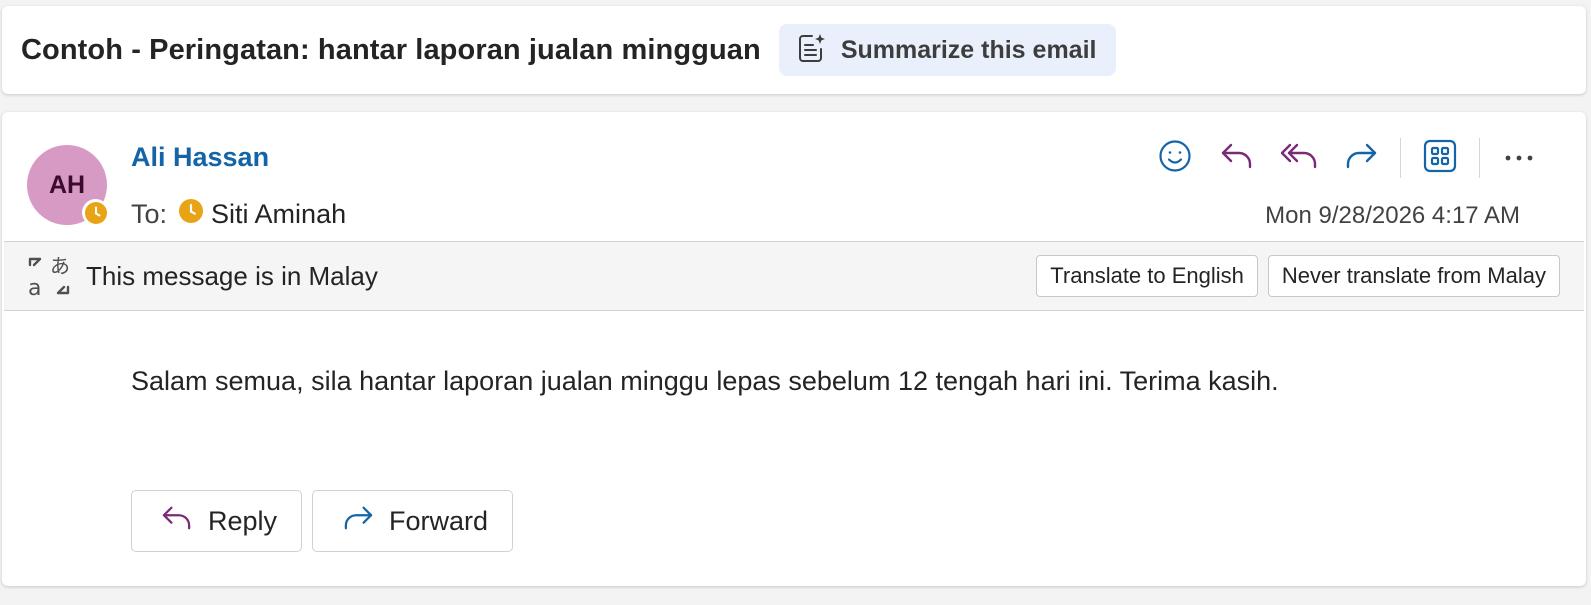 The width and height of the screenshot is (1591, 605). Describe the element at coordinates (149, 214) in the screenshot. I see `to-label: To:` at that location.